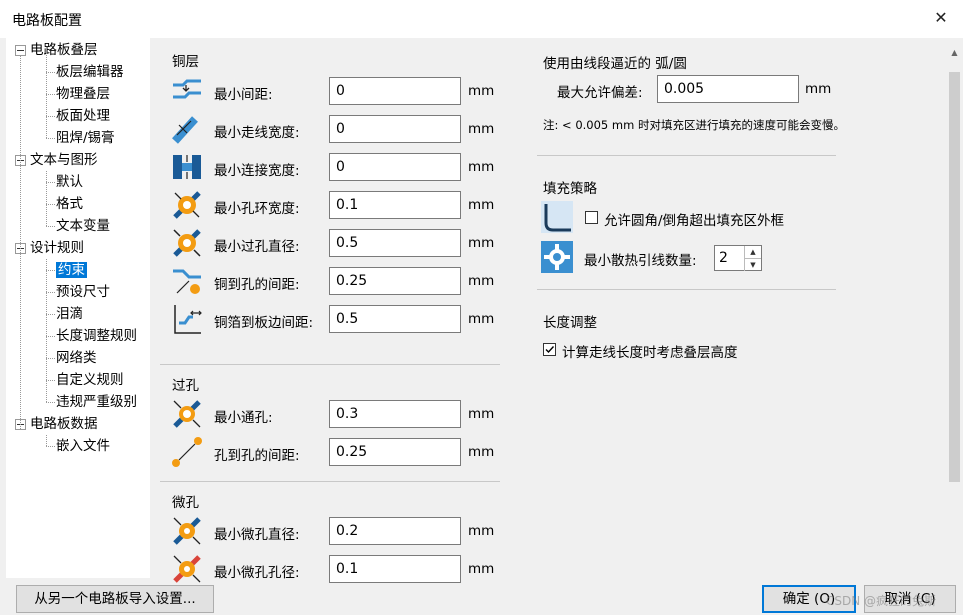 The width and height of the screenshot is (963, 615). I want to click on tree-item-label: 格式, so click(69, 204).